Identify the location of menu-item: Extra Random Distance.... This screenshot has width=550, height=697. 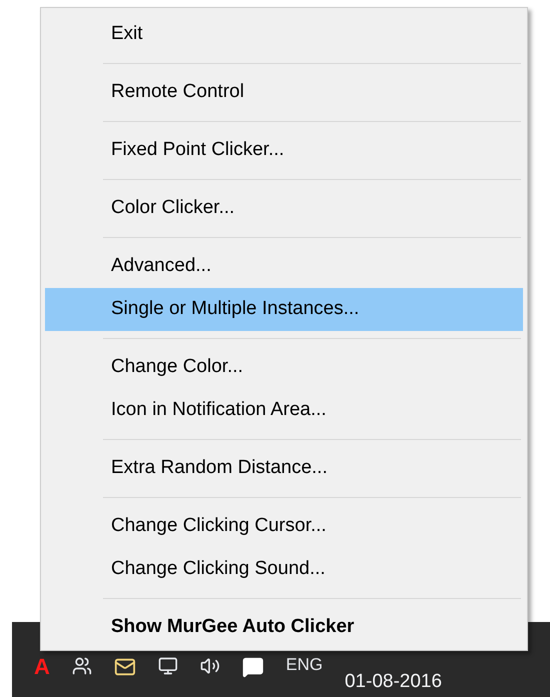
(284, 468).